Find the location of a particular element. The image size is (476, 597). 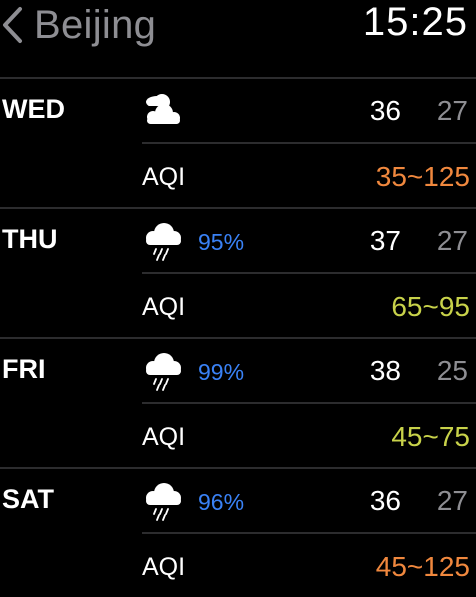

precipitation-chance: 99% is located at coordinates (221, 372).